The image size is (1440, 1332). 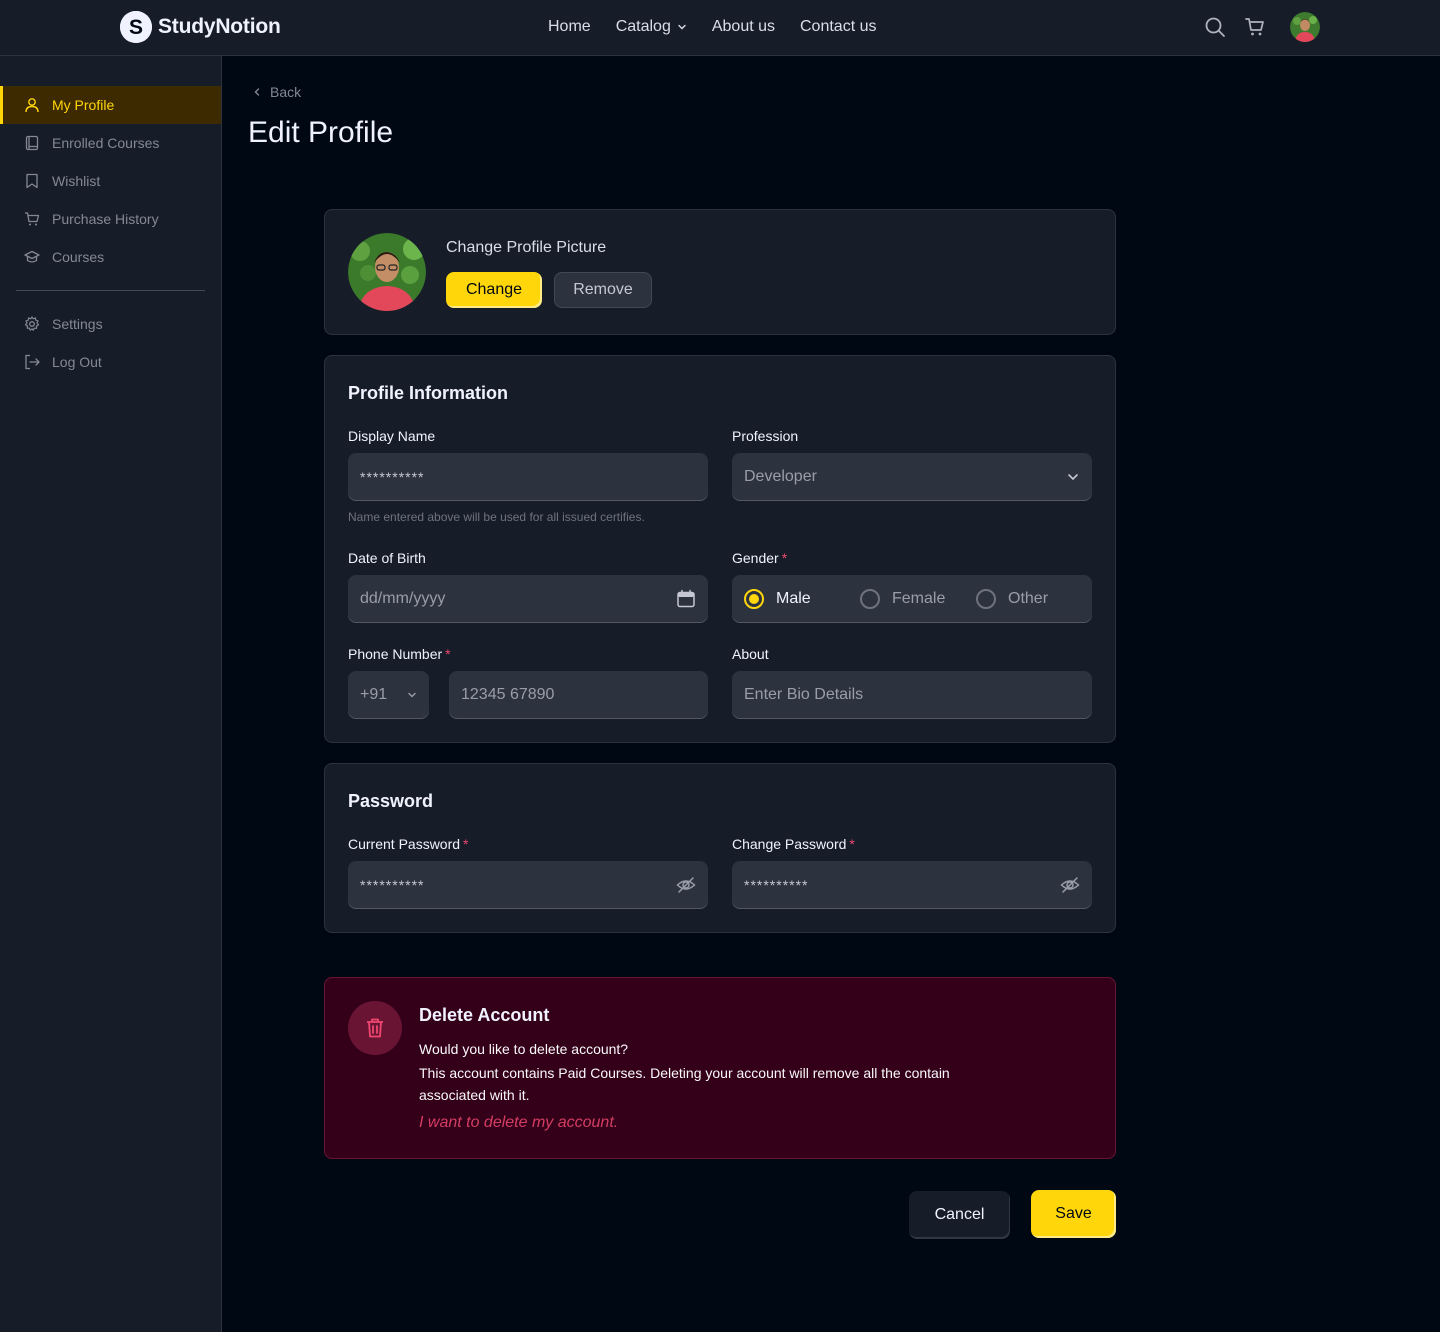 I want to click on gender-label-text: Gender, so click(x=755, y=558).